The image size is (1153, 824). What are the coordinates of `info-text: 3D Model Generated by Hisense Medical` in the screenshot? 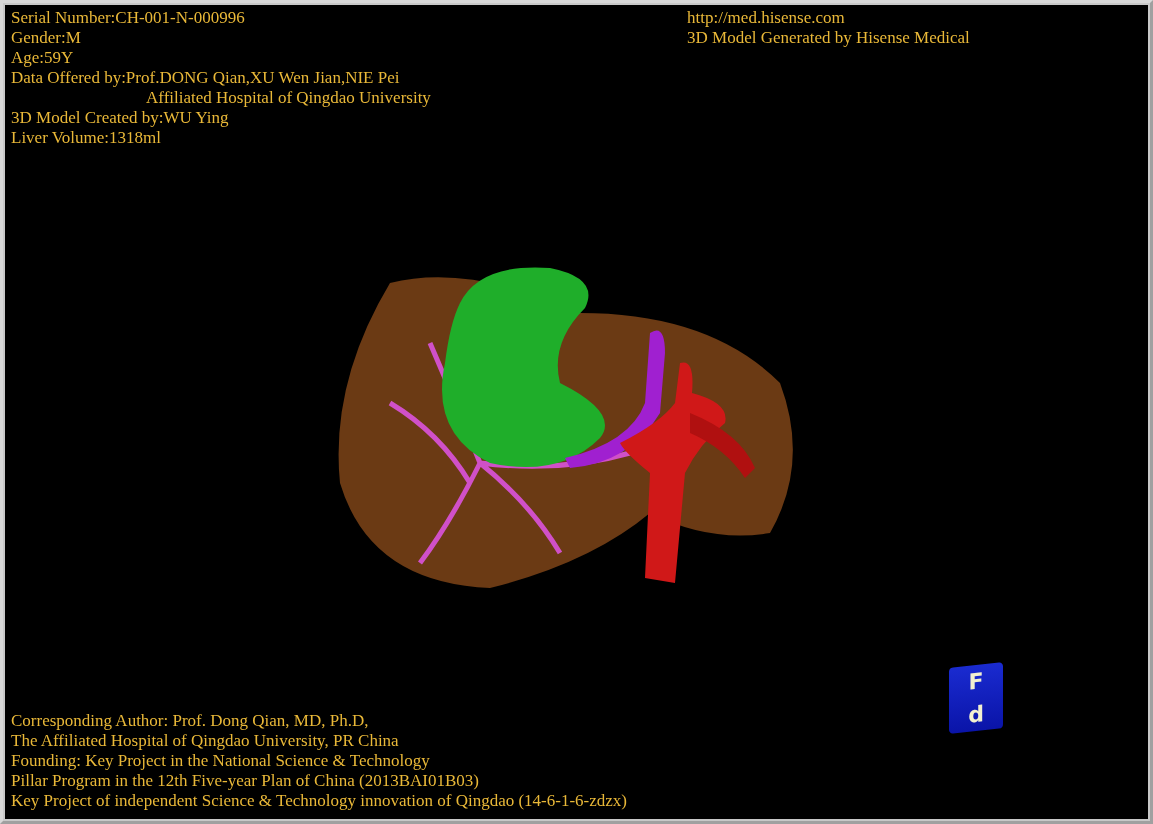 It's located at (828, 38).